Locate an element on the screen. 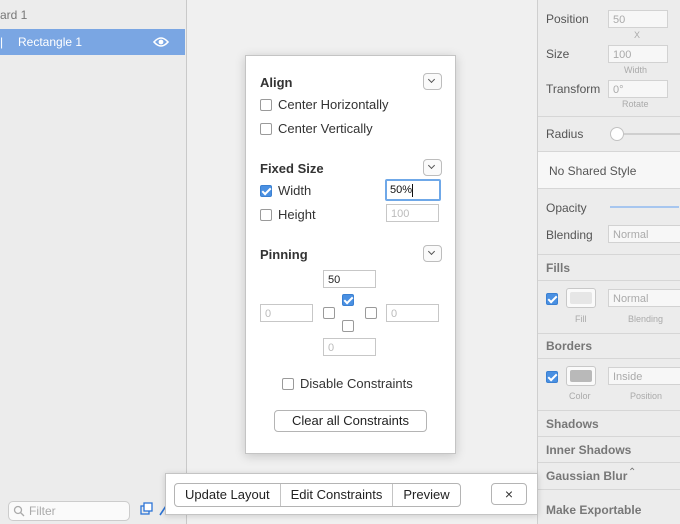  constraints-toolbar: Update Layout Edit Constraints Preview × is located at coordinates (351, 494).